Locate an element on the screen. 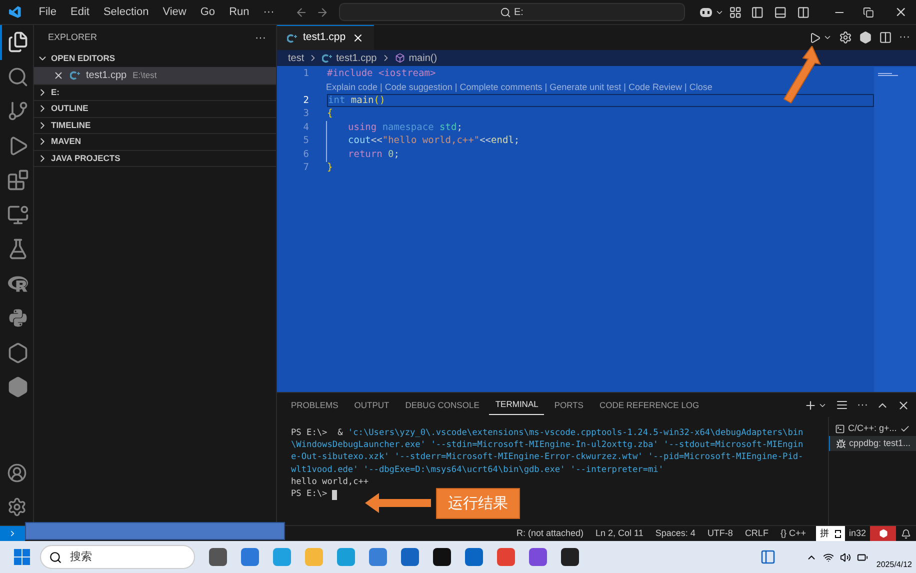 The image size is (916, 573). line-number: 1 is located at coordinates (305, 73).